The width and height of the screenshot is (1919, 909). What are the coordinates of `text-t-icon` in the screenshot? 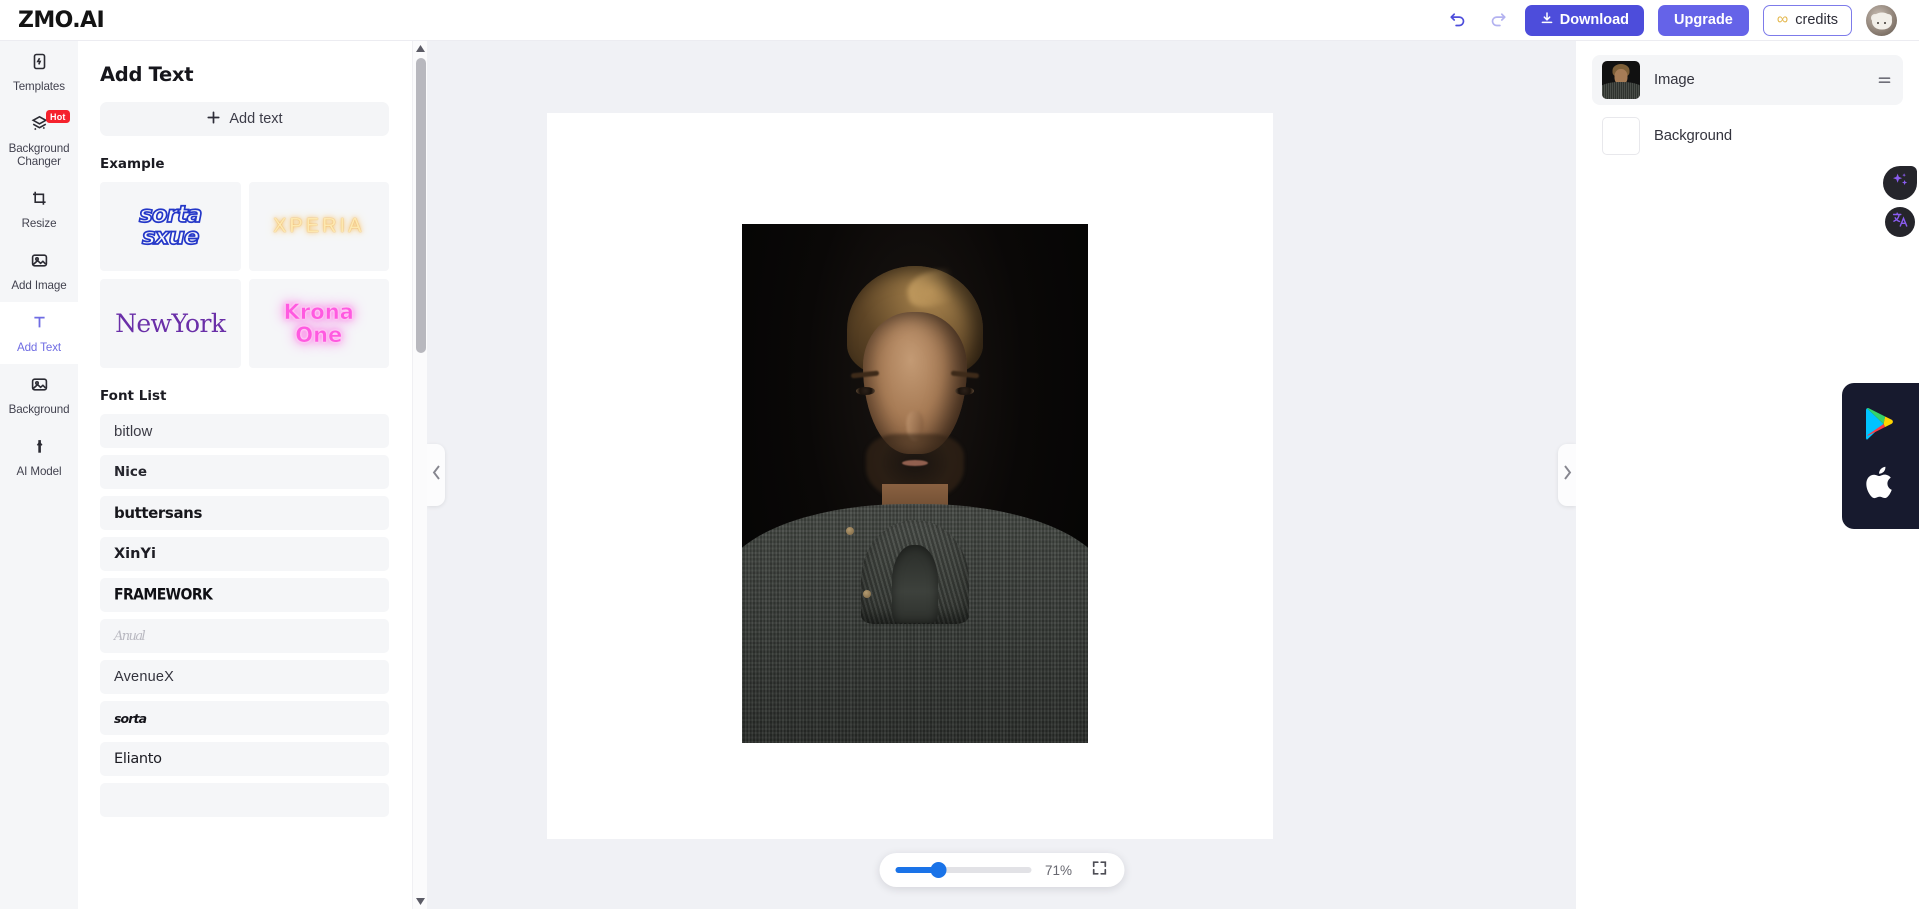 It's located at (39, 325).